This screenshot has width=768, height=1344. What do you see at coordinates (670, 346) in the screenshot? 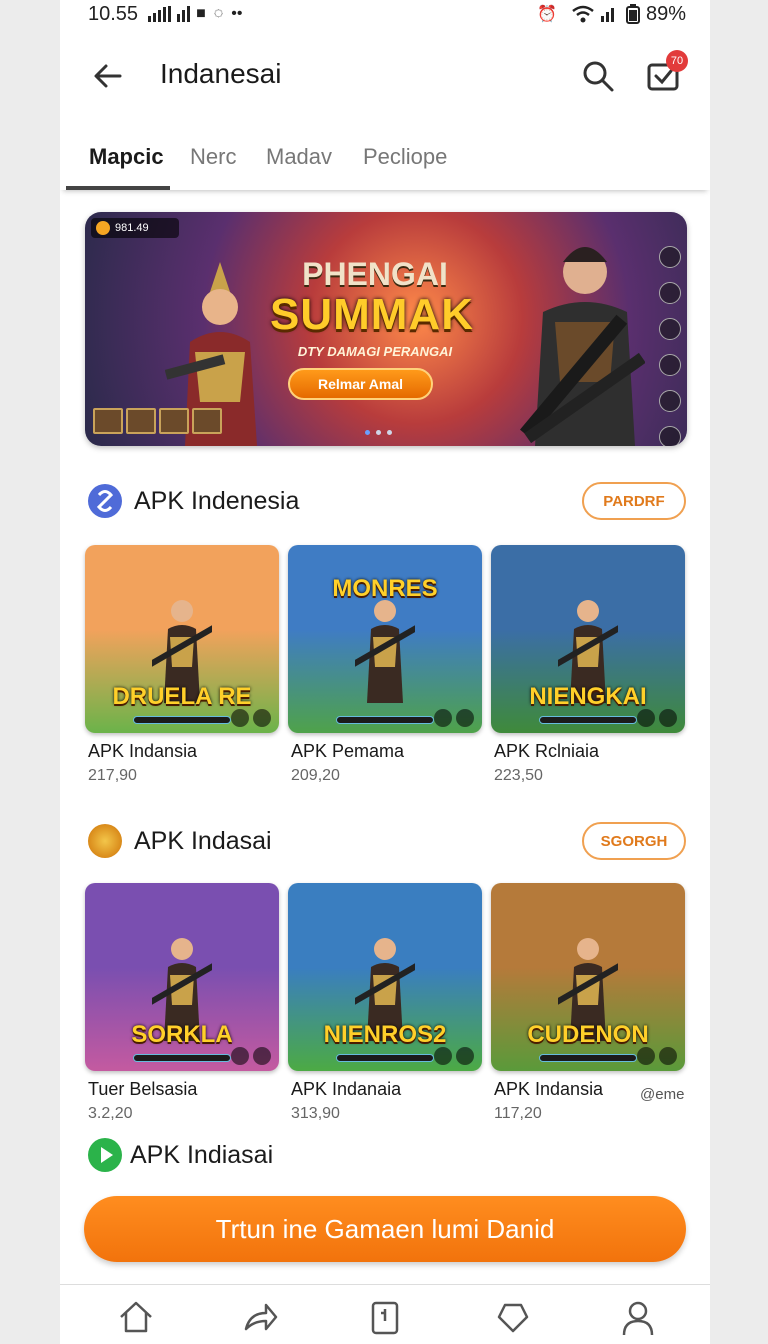
I see `banner-side-controls` at bounding box center [670, 346].